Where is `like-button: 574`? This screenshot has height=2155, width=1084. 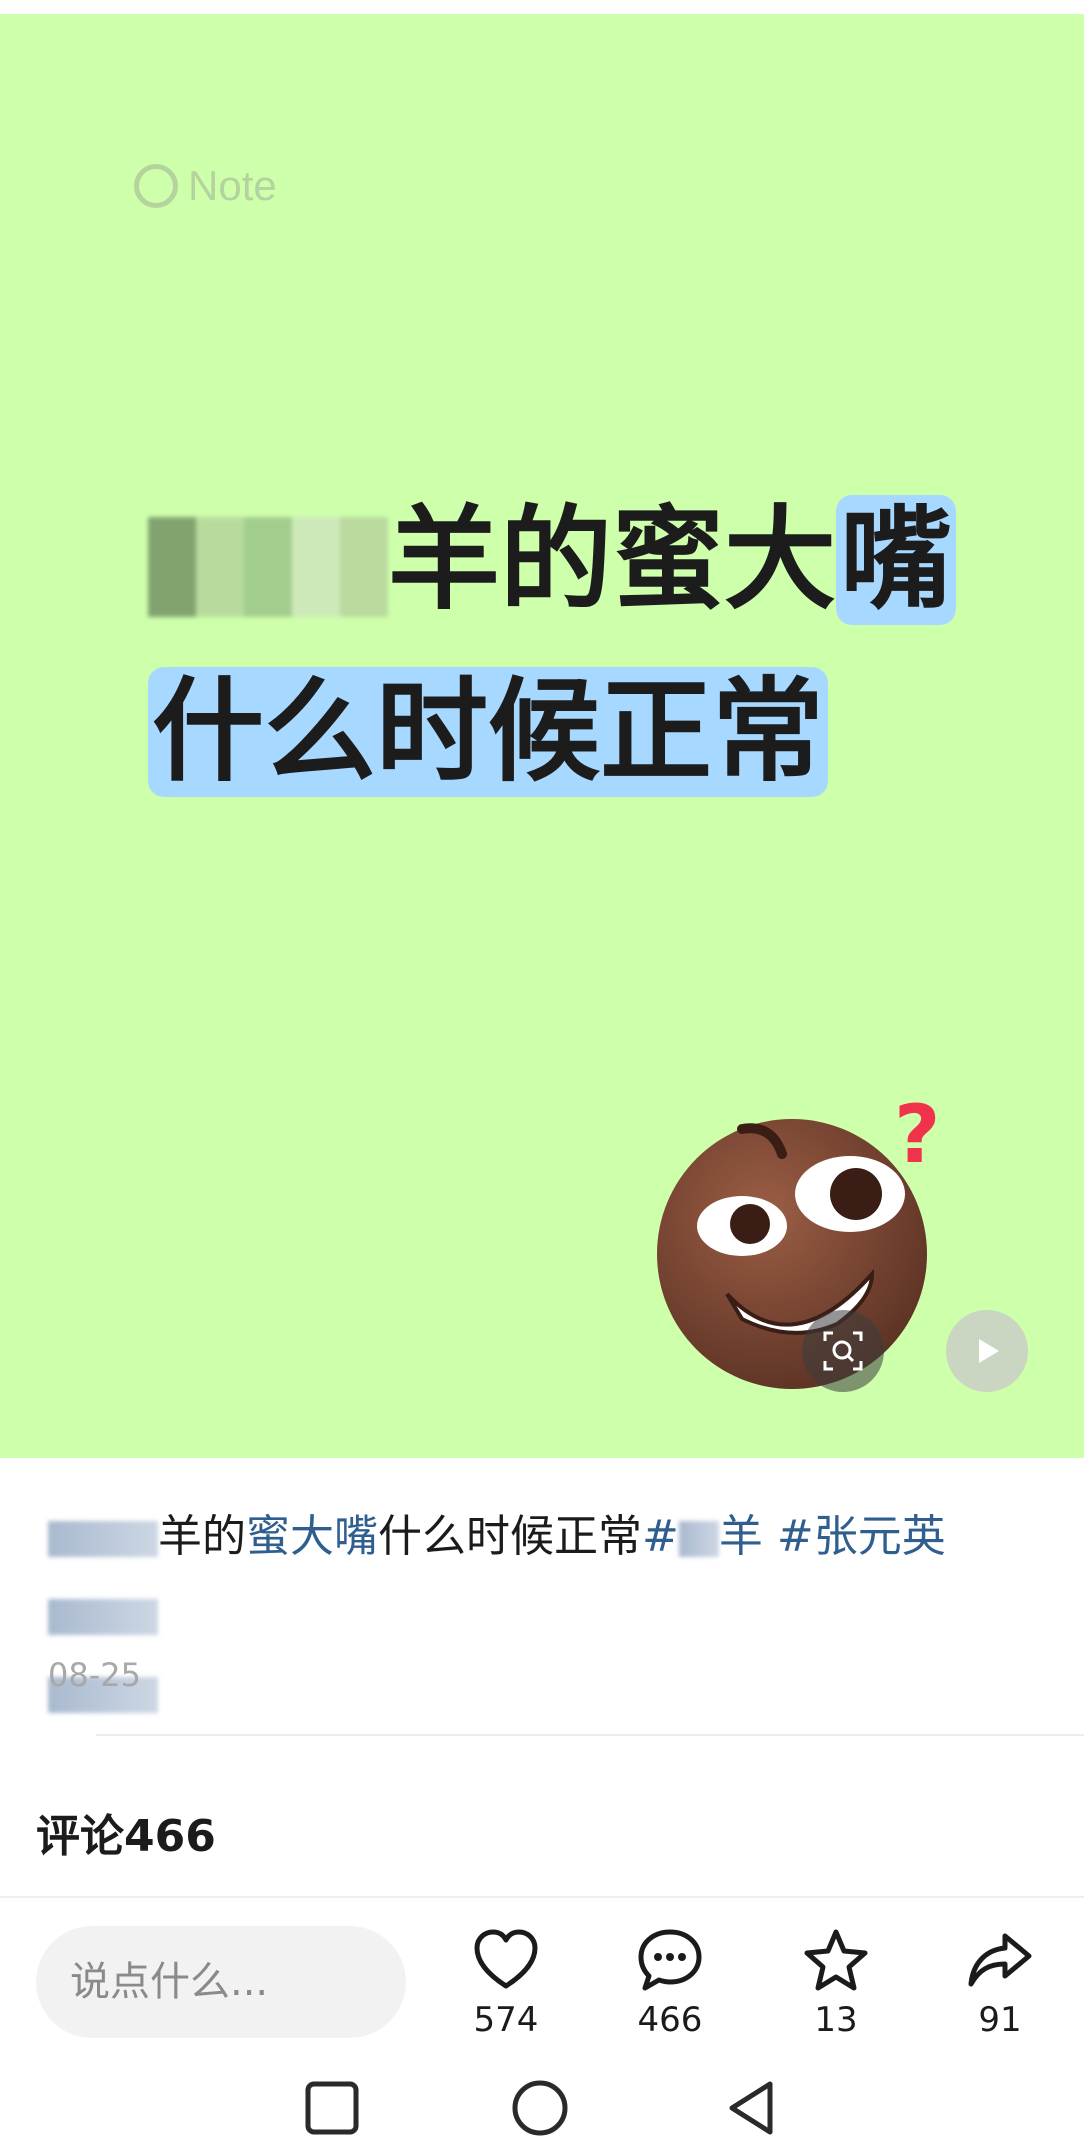 like-button: 574 is located at coordinates (506, 1983).